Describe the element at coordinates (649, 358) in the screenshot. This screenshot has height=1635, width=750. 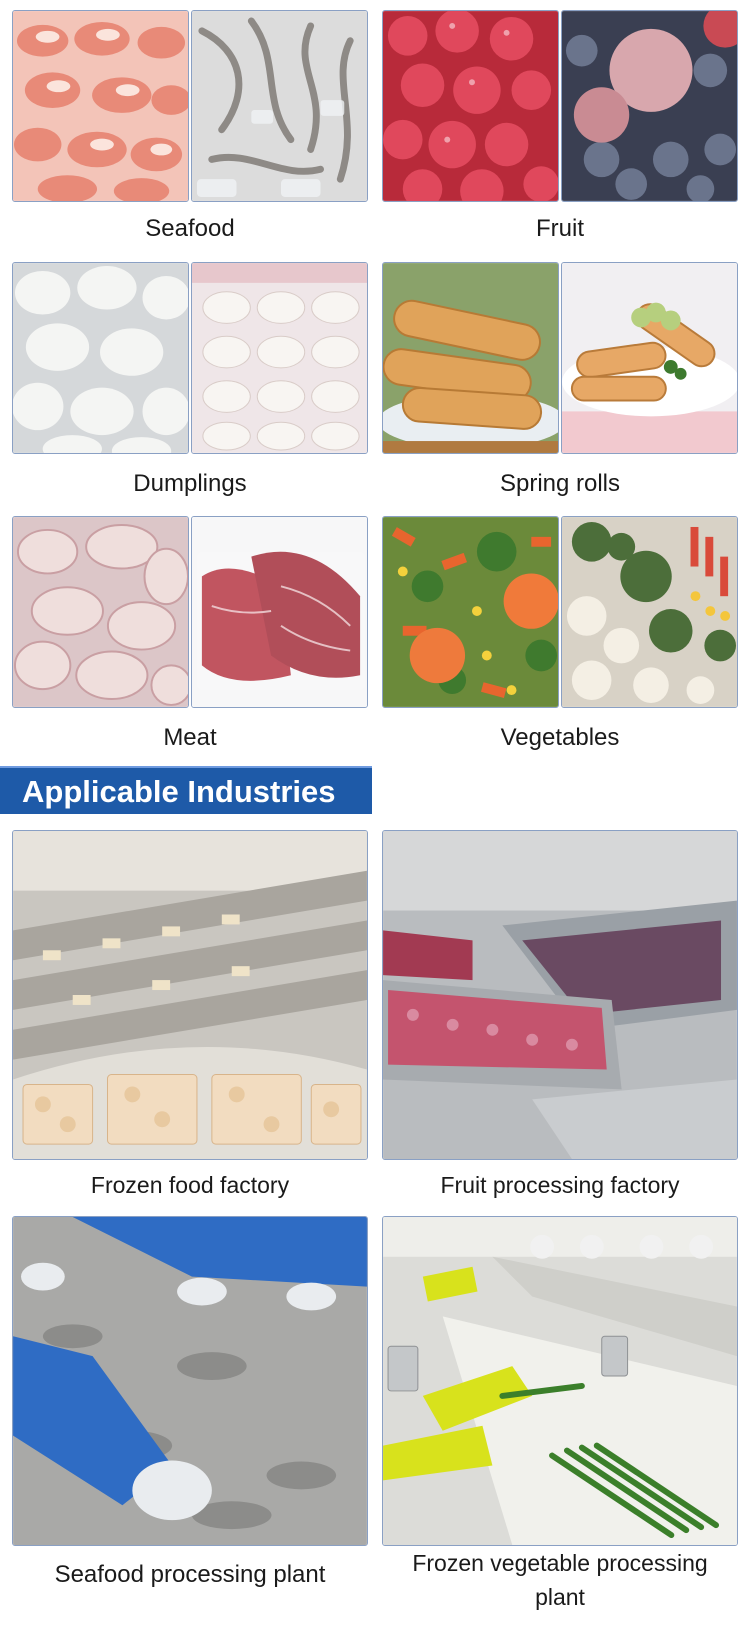
I see `spring-rolls-plate-image` at that location.